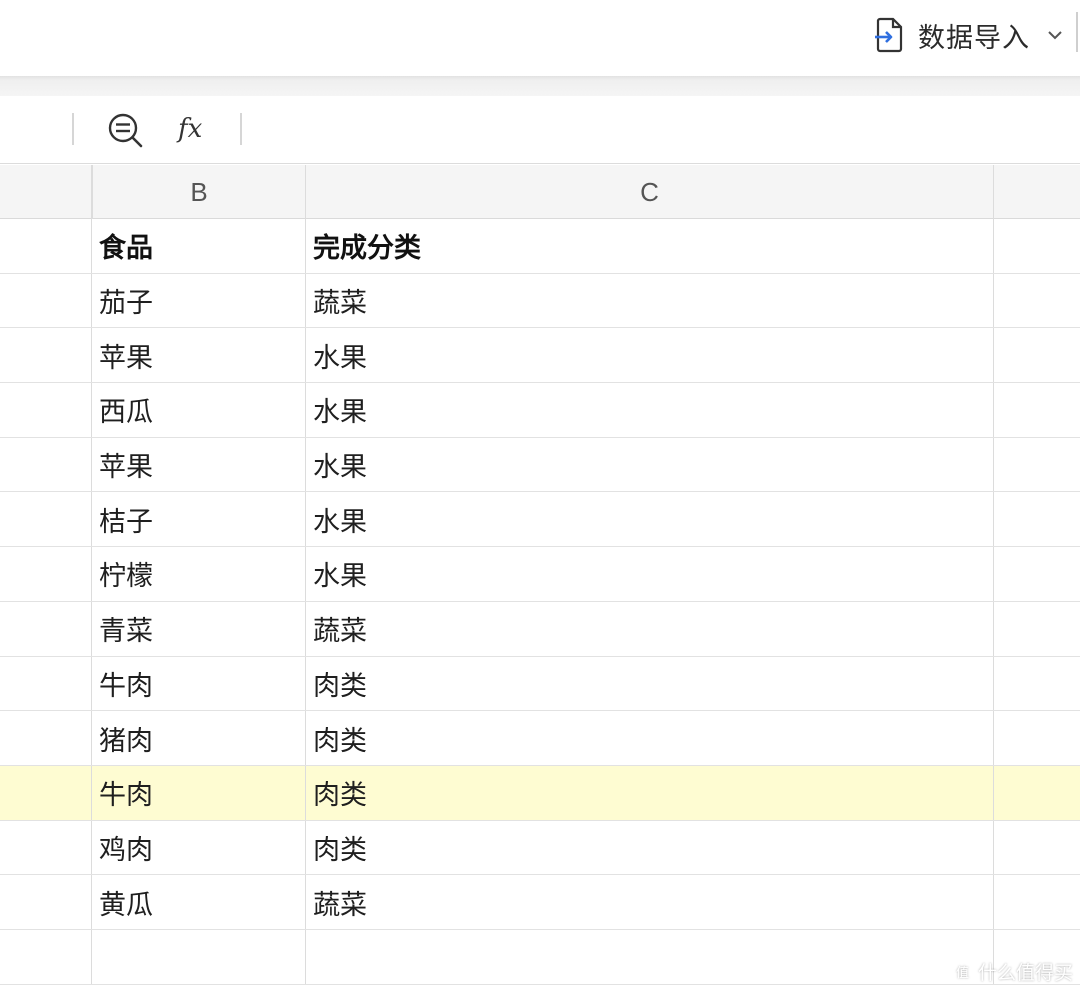  I want to click on table-row: 西瓜 水果, so click(540, 410).